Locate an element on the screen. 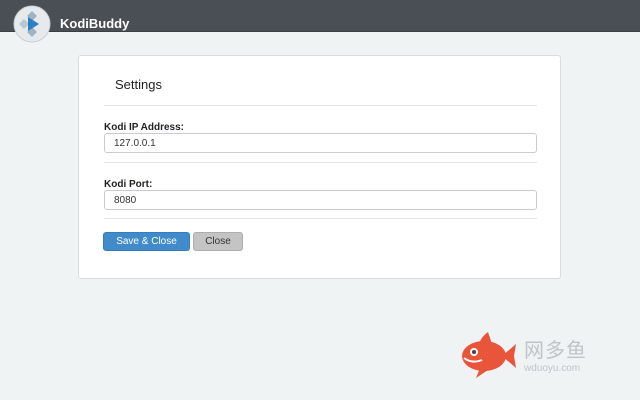  kodi-port-input is located at coordinates (320, 200).